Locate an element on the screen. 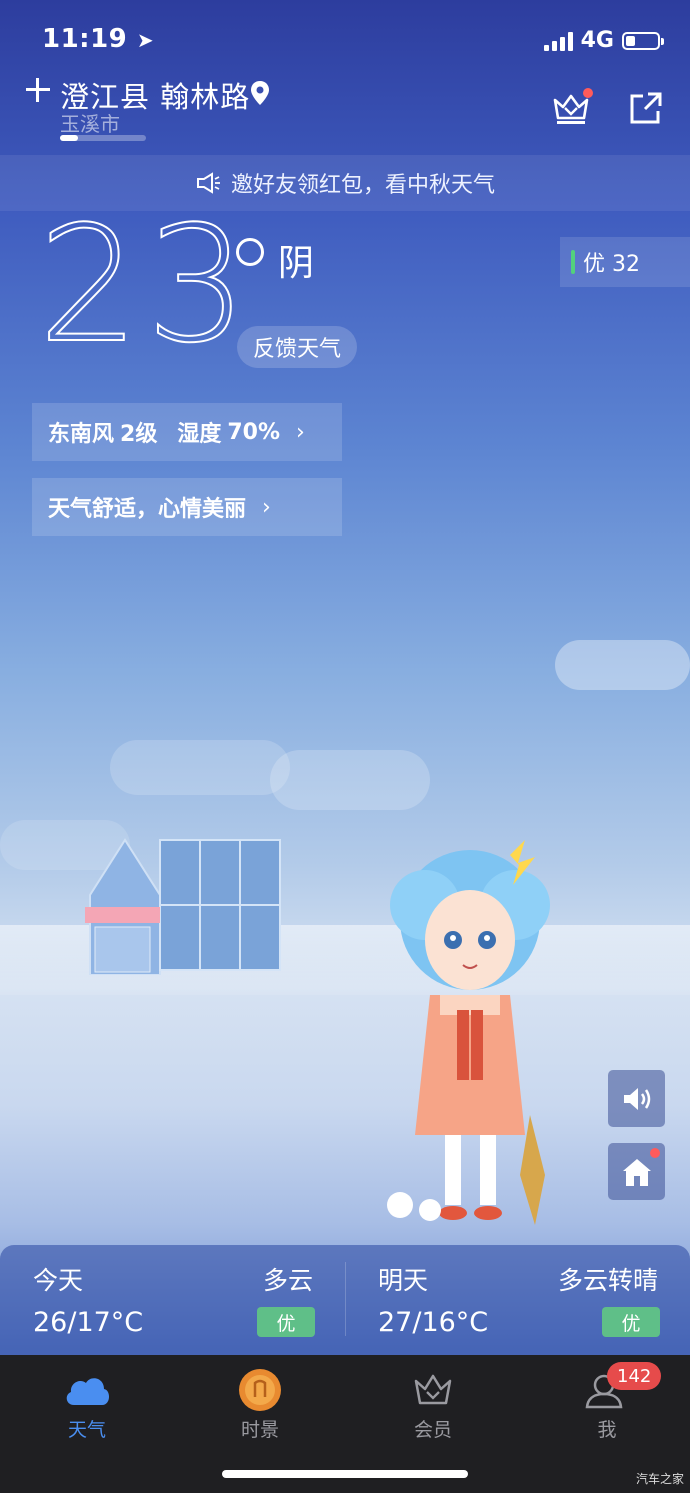 The height and width of the screenshot is (1493, 690). voice-broadcast-button is located at coordinates (636, 1098).